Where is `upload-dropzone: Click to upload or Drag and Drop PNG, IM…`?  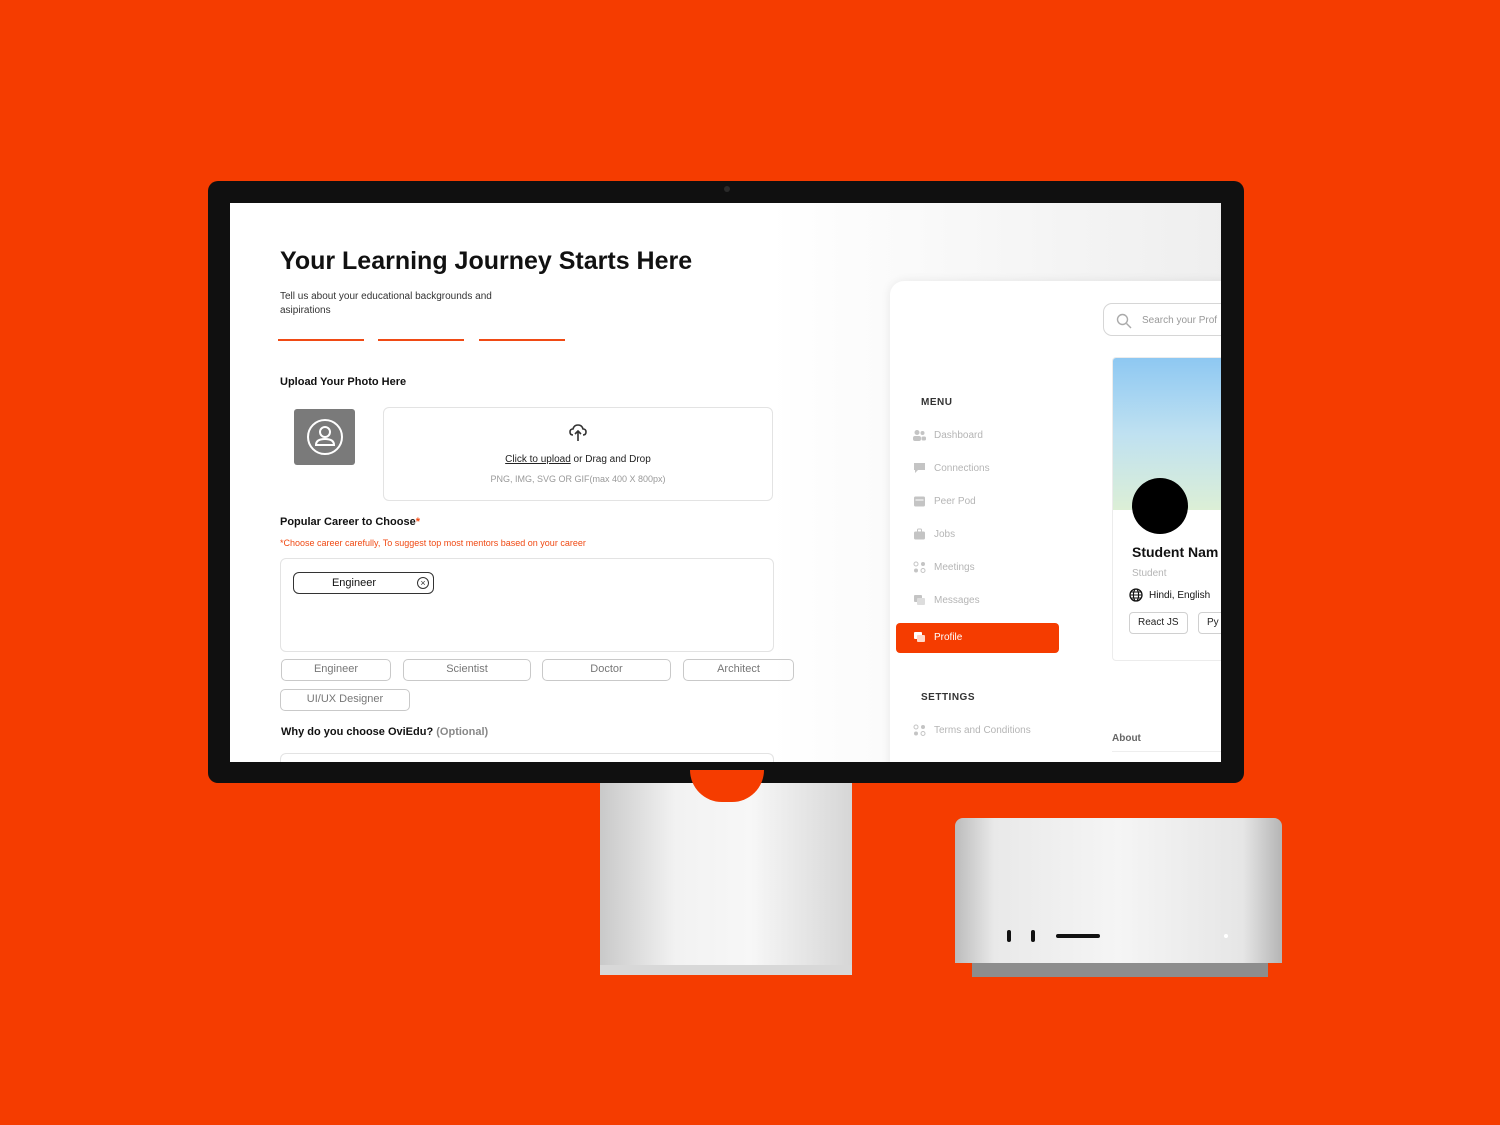 upload-dropzone: Click to upload or Drag and Drop PNG, IM… is located at coordinates (578, 454).